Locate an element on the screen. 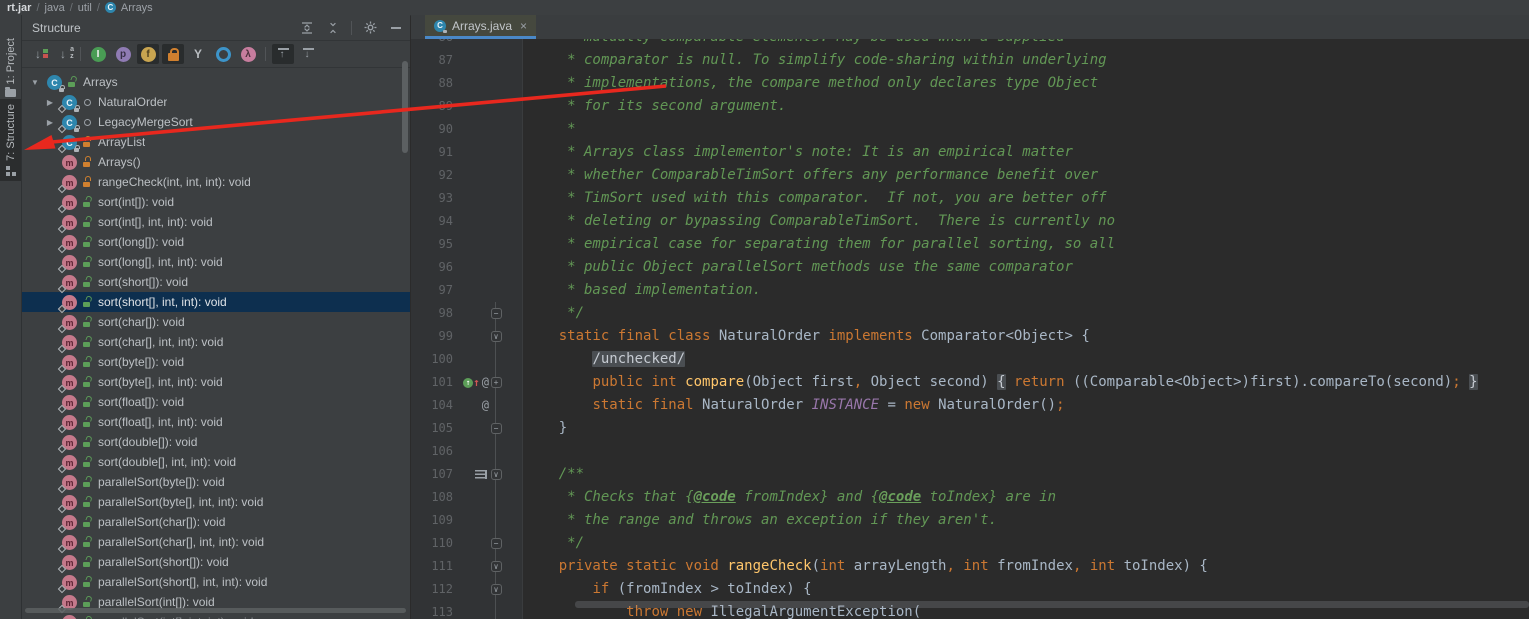 The image size is (1529, 619). tree-vertical-scrollbar is located at coordinates (405, 107).